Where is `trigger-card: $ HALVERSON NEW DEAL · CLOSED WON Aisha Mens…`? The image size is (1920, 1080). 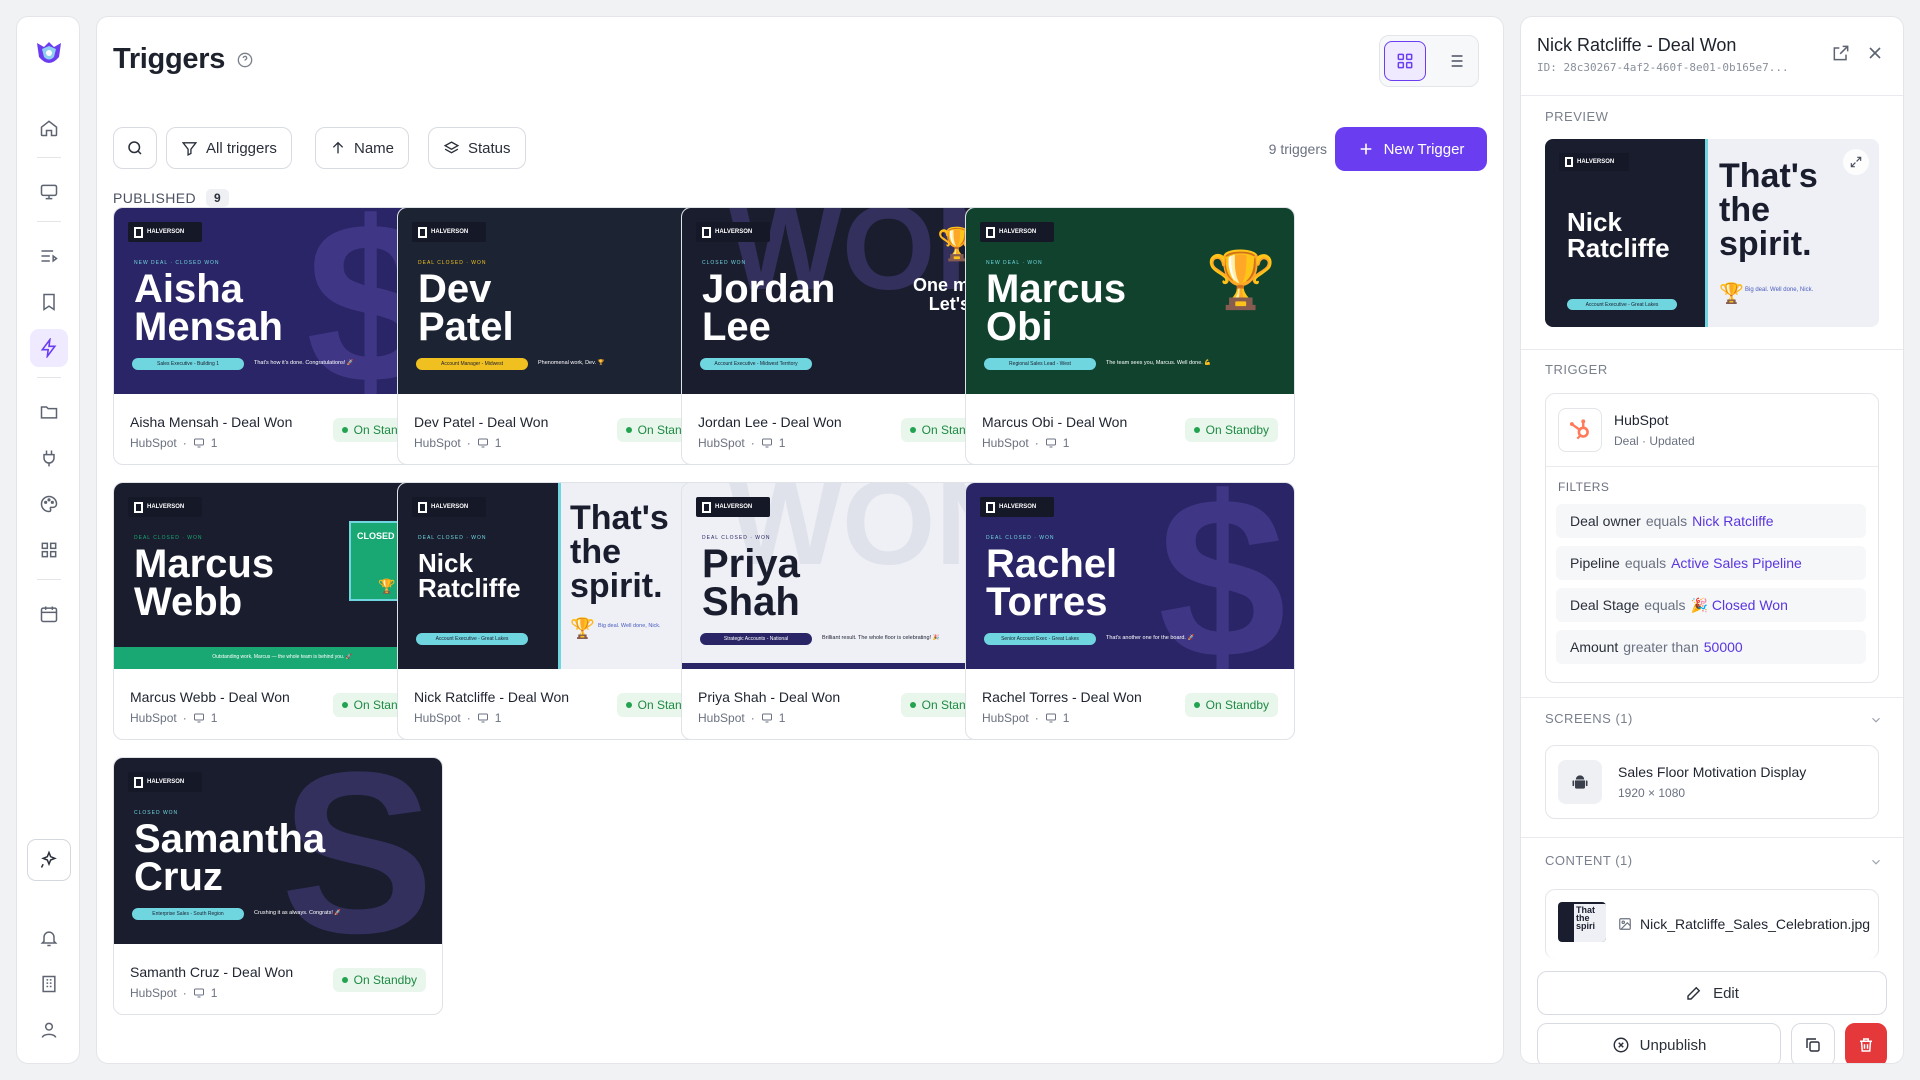 trigger-card: $ HALVERSON NEW DEAL · CLOSED WON Aisha Mens… is located at coordinates (278, 336).